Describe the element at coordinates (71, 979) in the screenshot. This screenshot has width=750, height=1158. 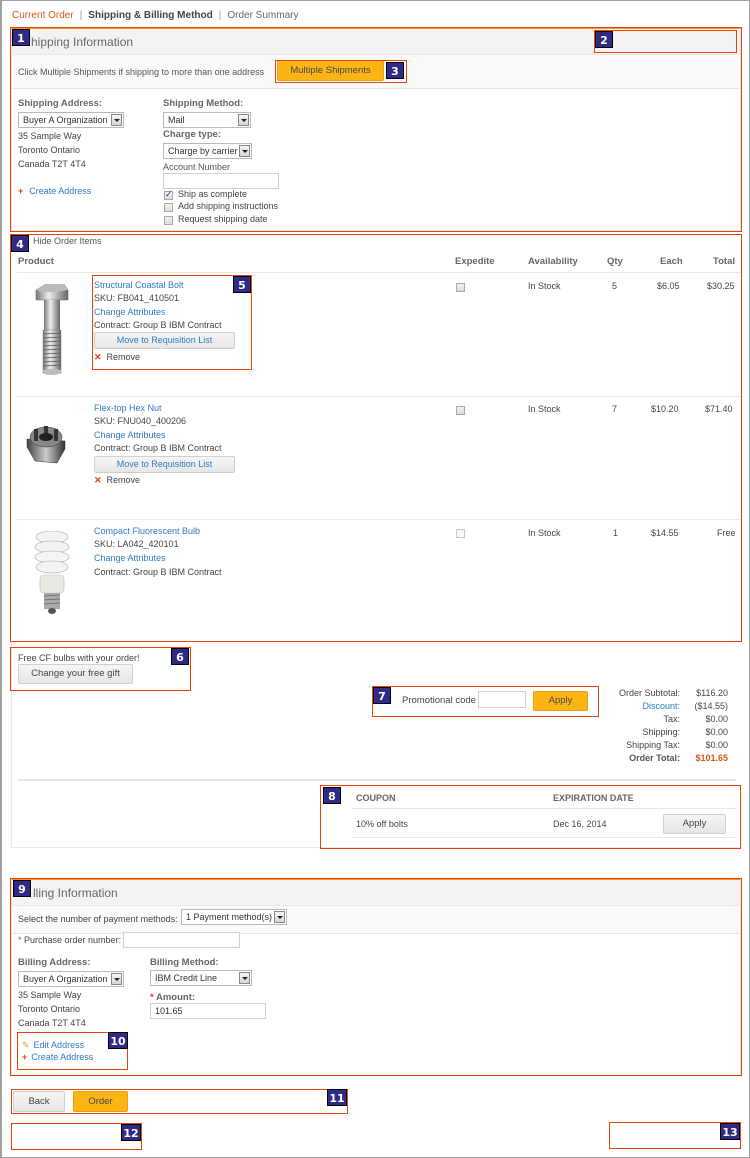
I see `billing-address-select: Buyer A Organization` at that location.